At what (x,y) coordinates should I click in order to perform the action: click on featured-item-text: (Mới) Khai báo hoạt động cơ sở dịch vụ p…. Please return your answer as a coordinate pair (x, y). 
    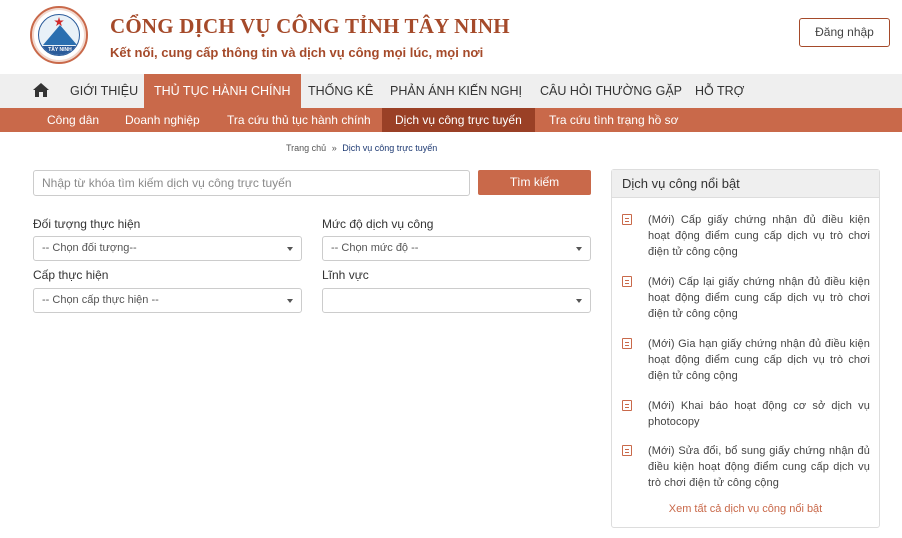
    Looking at the image, I should click on (759, 414).